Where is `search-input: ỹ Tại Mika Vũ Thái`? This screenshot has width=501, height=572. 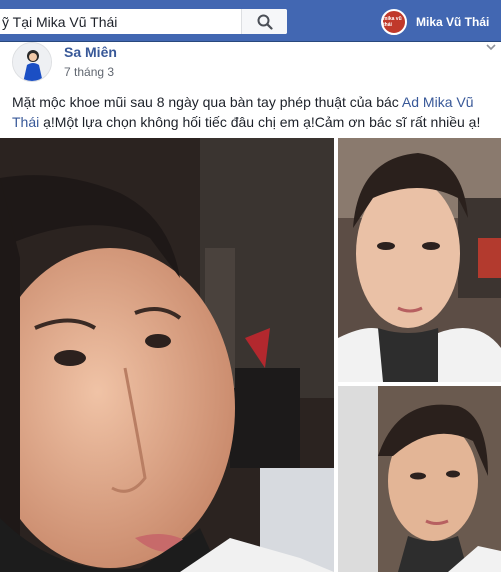
search-input: ỹ Tại Mika Vũ Thái is located at coordinates (120, 22).